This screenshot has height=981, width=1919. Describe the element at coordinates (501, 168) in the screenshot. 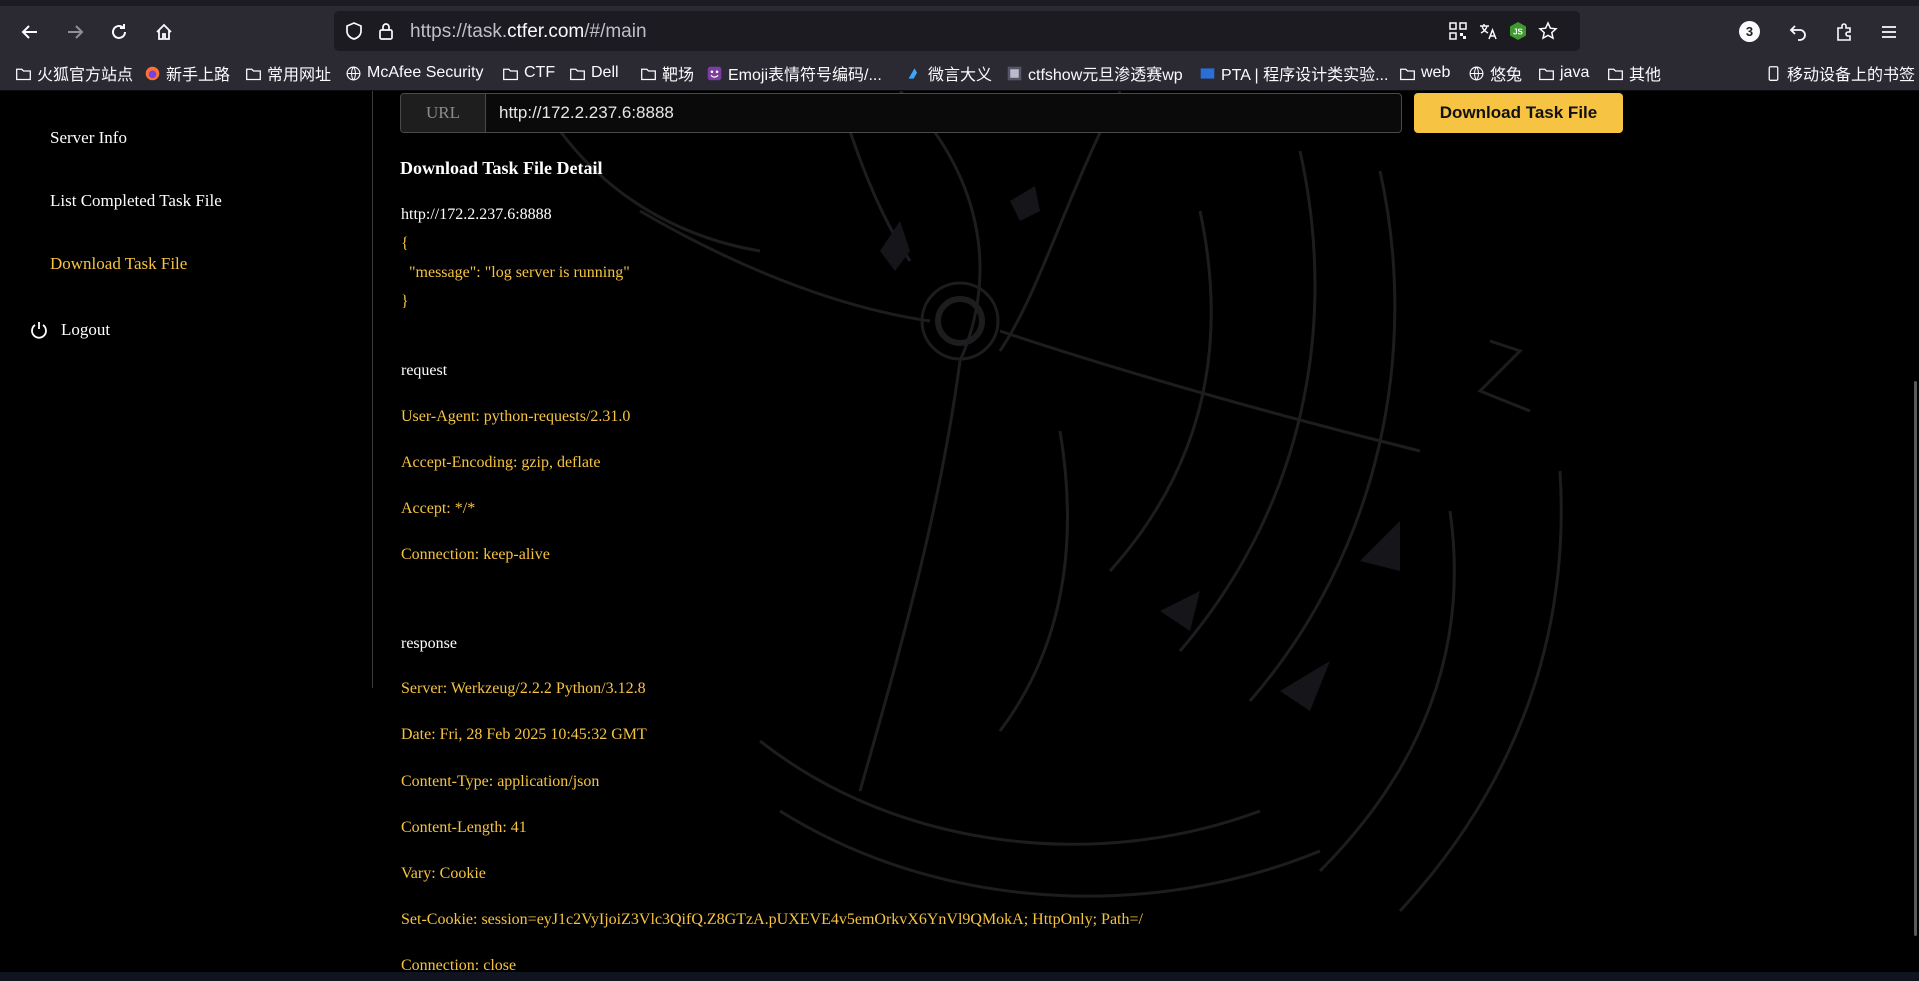

I see `detail-title: Download Task File Detail` at that location.